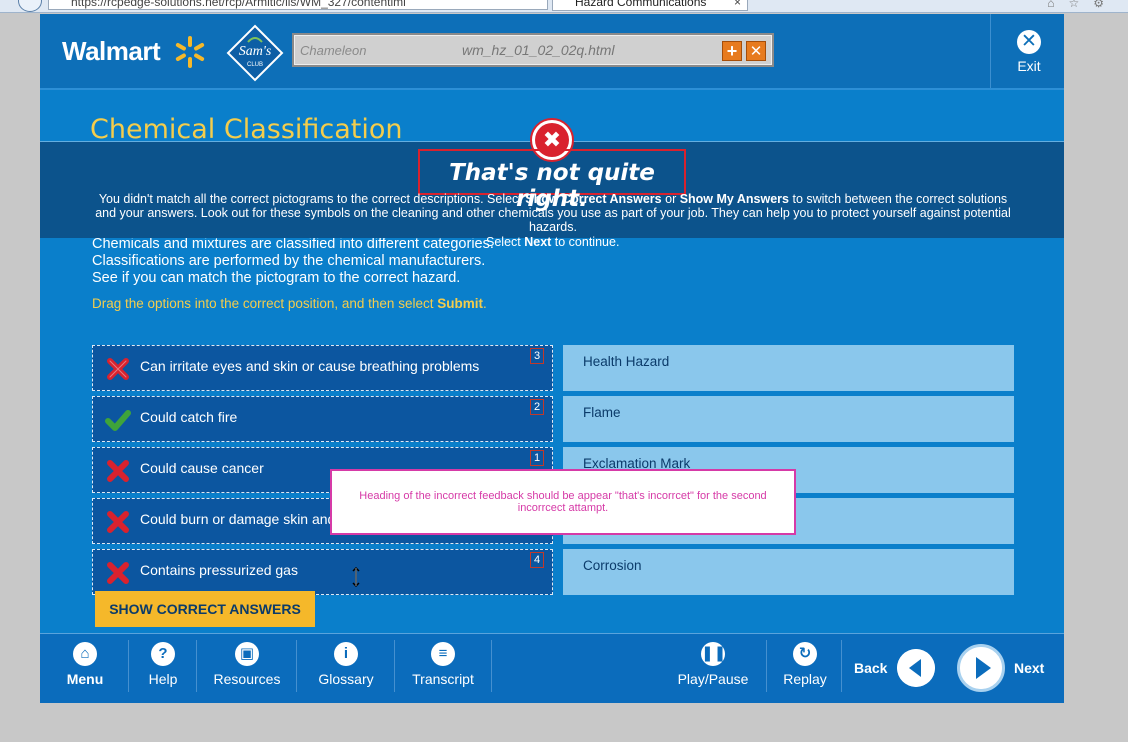 The height and width of the screenshot is (742, 1128). I want to click on drag-instruction-submit: Submit, so click(460, 303).